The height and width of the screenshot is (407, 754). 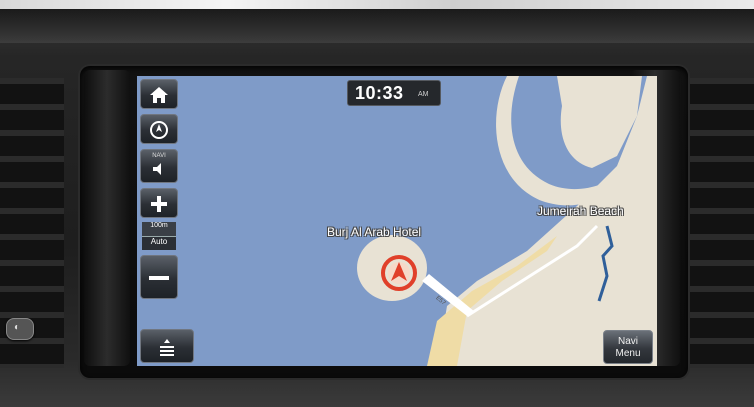 What do you see at coordinates (374, 232) in the screenshot?
I see `map-label-hotel: Burj Al Arab Hotel` at bounding box center [374, 232].